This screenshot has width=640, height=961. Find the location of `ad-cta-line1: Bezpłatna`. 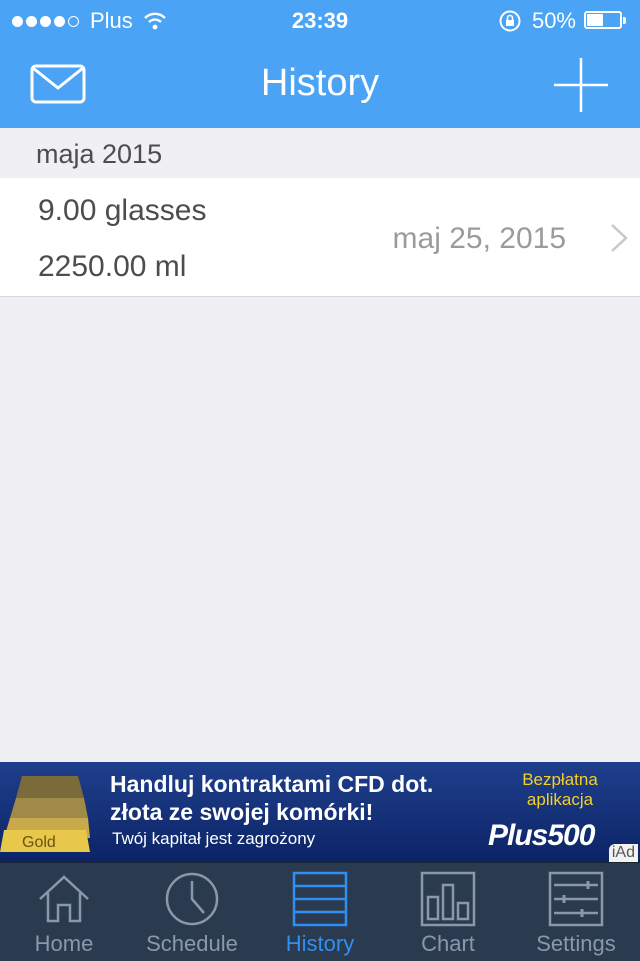

ad-cta-line1: Bezpłatna is located at coordinates (560, 779).